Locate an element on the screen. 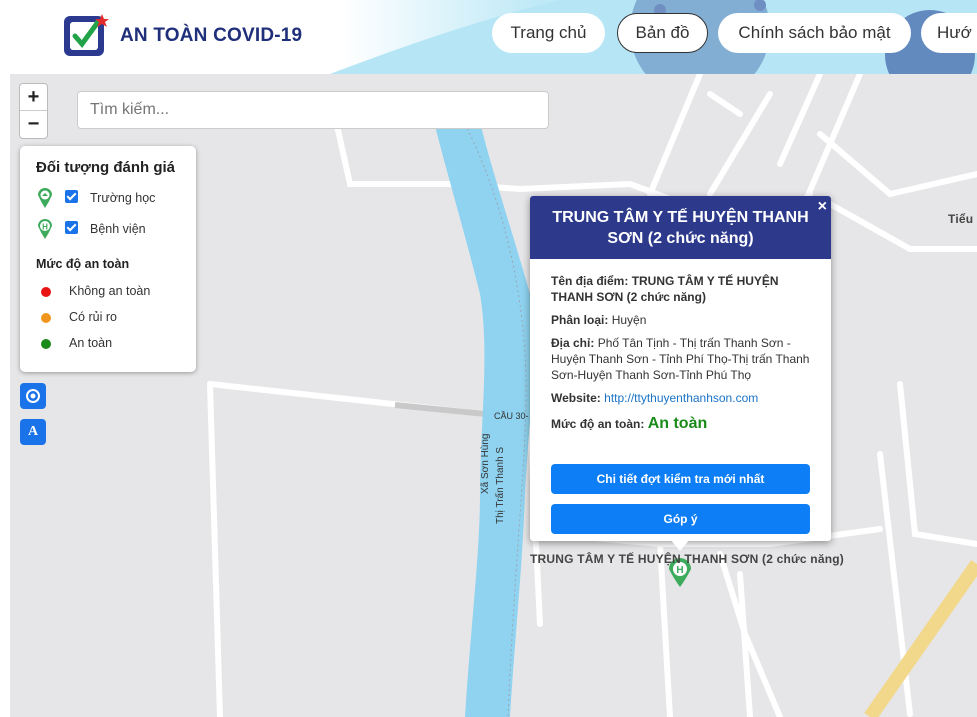  popup-website-line: Website: http://ttythuyenthanhson.com is located at coordinates (683, 398).